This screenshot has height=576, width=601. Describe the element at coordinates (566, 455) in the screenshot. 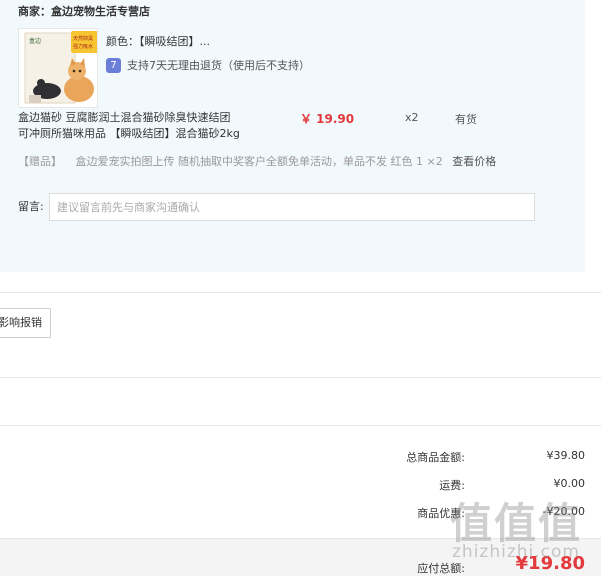

I see `goods-total-value: ¥39.80` at that location.